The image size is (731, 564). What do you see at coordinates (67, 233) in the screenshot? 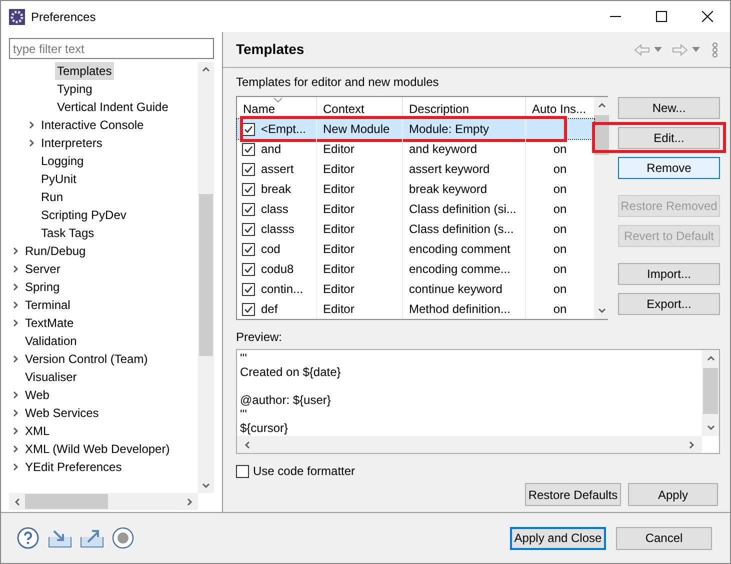
I see `tree-item: Task Tags` at bounding box center [67, 233].